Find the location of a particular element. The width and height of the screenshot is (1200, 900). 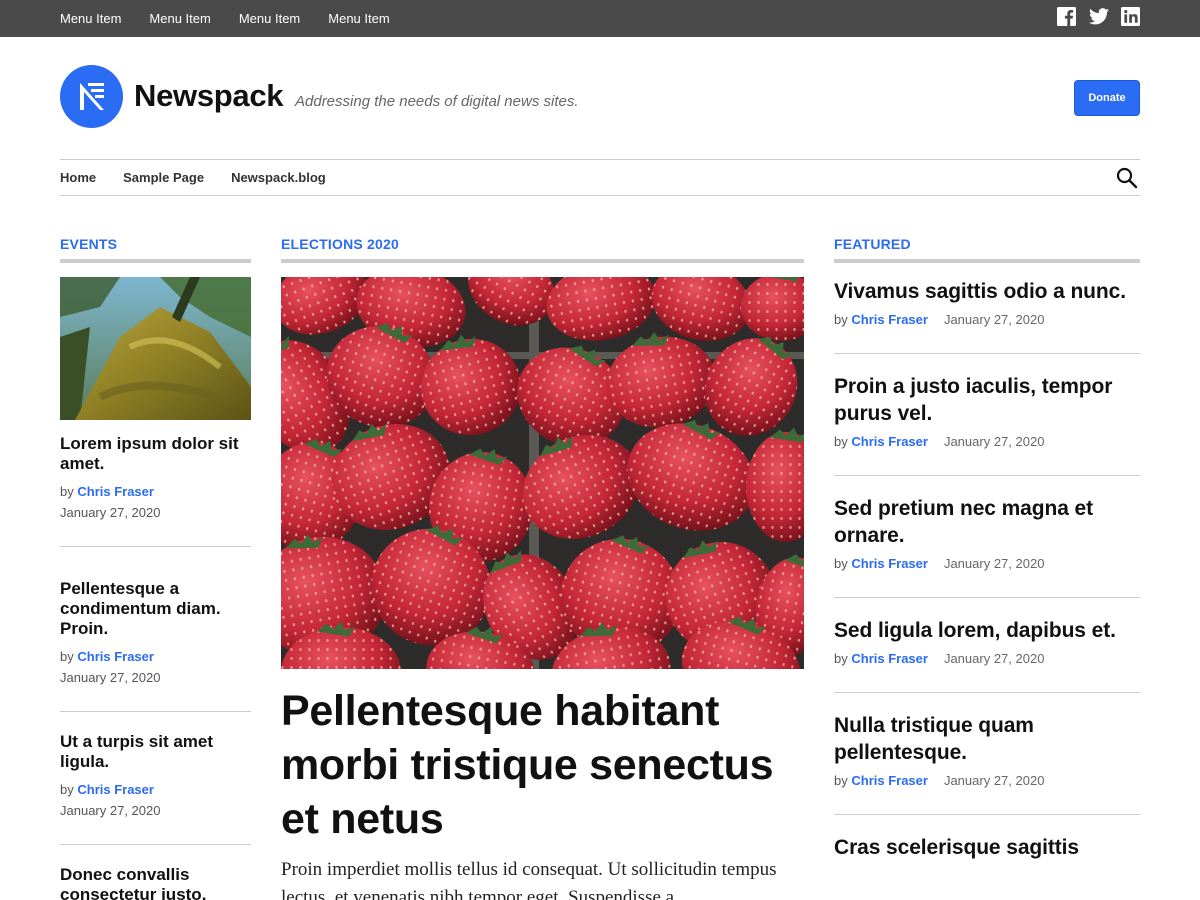

event-image is located at coordinates (155, 348).